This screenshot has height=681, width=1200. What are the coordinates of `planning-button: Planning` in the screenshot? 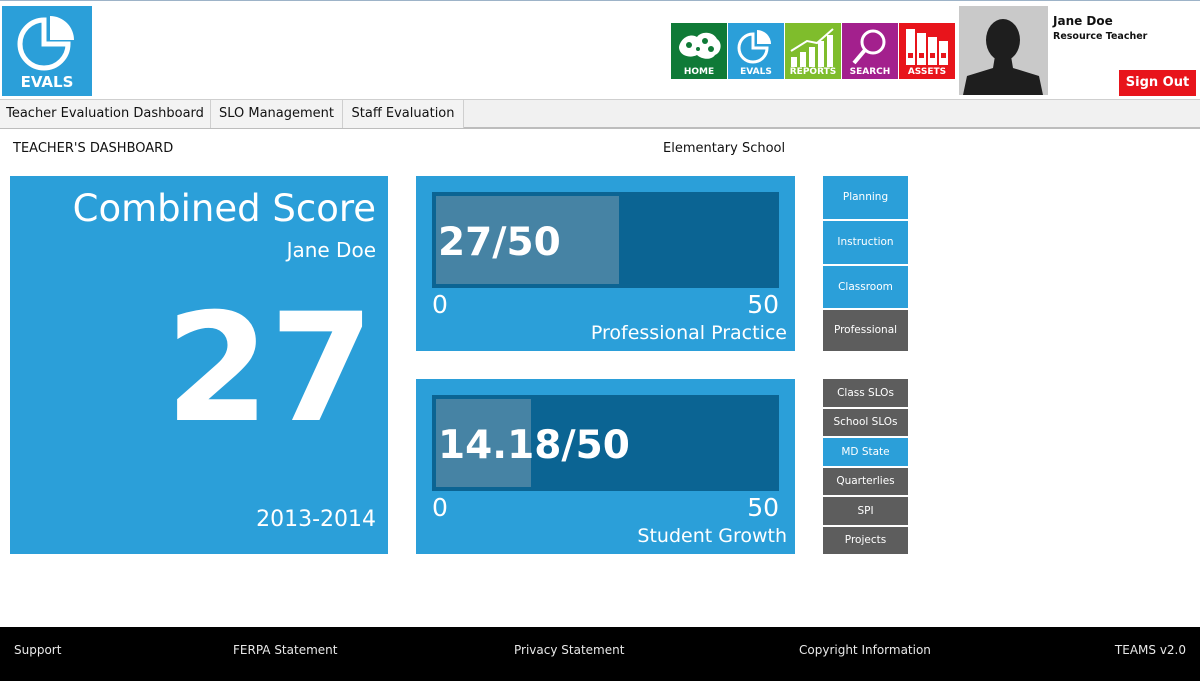 It's located at (865, 197).